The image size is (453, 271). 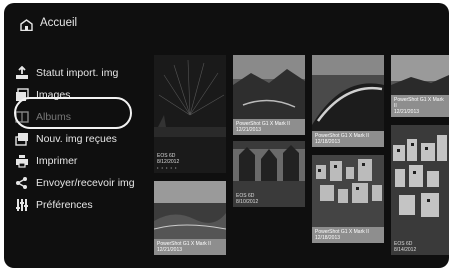 What do you see at coordinates (22, 205) in the screenshot?
I see `settings-icon` at bounding box center [22, 205].